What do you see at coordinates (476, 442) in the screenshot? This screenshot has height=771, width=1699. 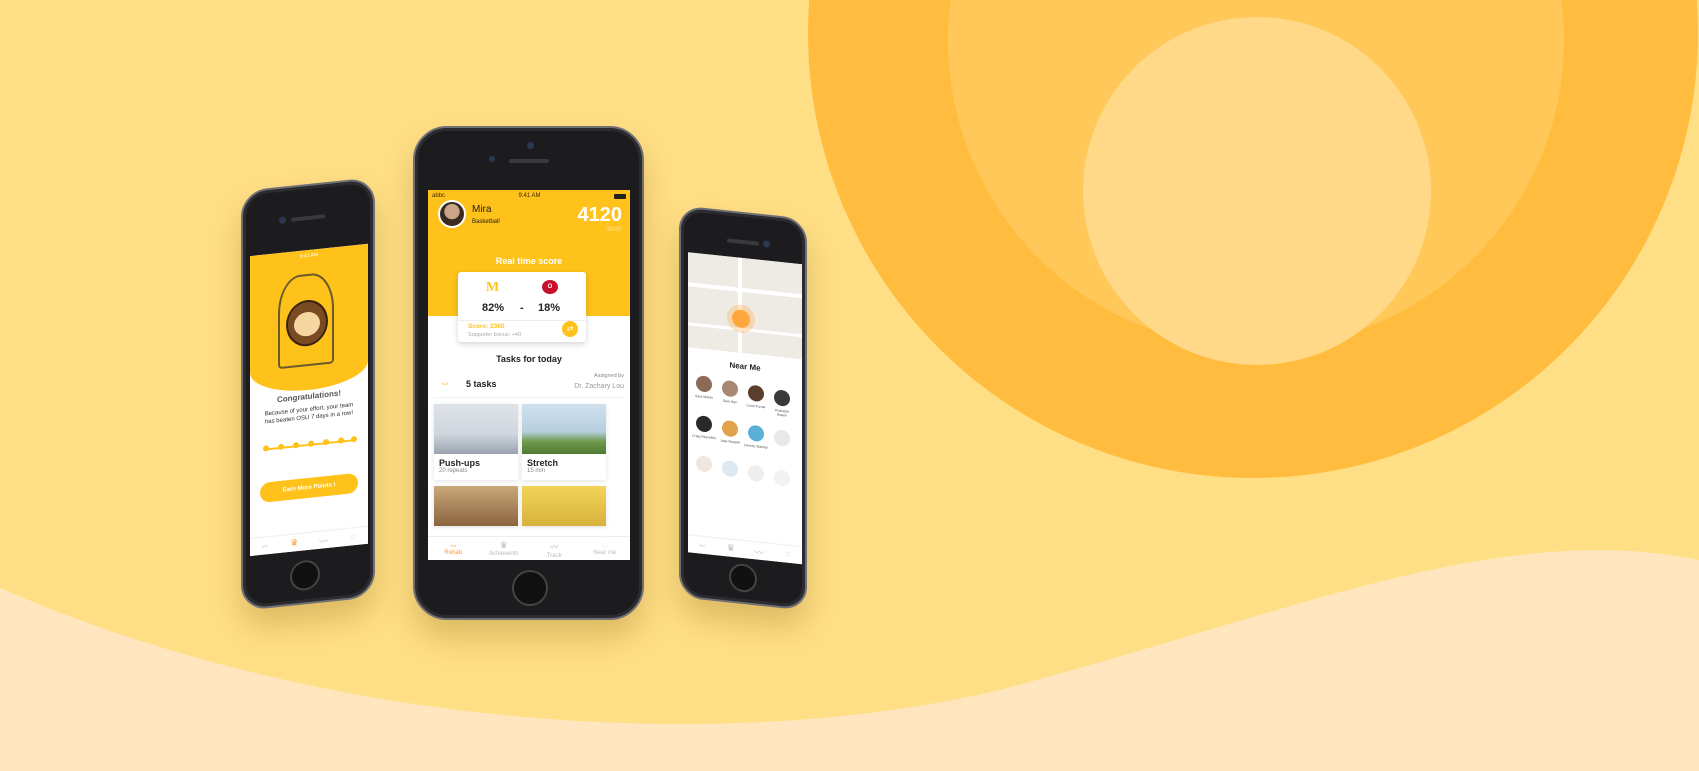 I see `task-card-pushups: Push-ups 20 repeats` at bounding box center [476, 442].